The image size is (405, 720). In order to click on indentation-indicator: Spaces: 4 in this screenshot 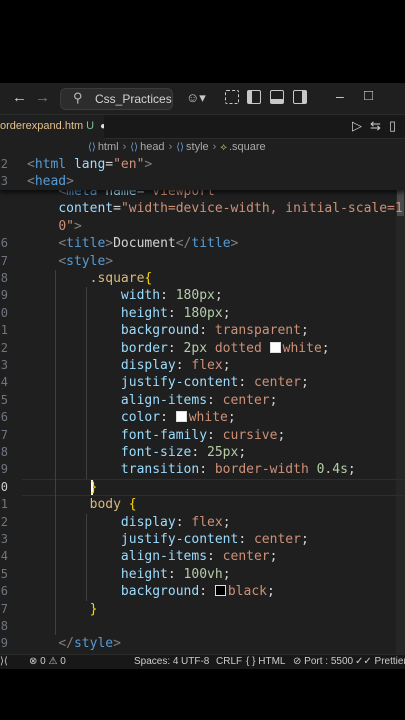, I will do `click(156, 661)`.